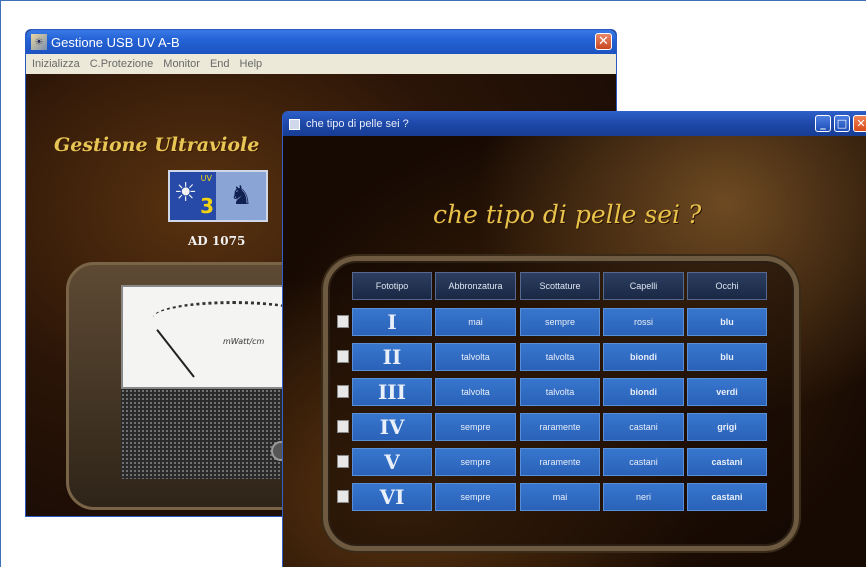 This screenshot has height=567, width=866. What do you see at coordinates (392, 357) in the screenshot?
I see `skin-type-button: II` at bounding box center [392, 357].